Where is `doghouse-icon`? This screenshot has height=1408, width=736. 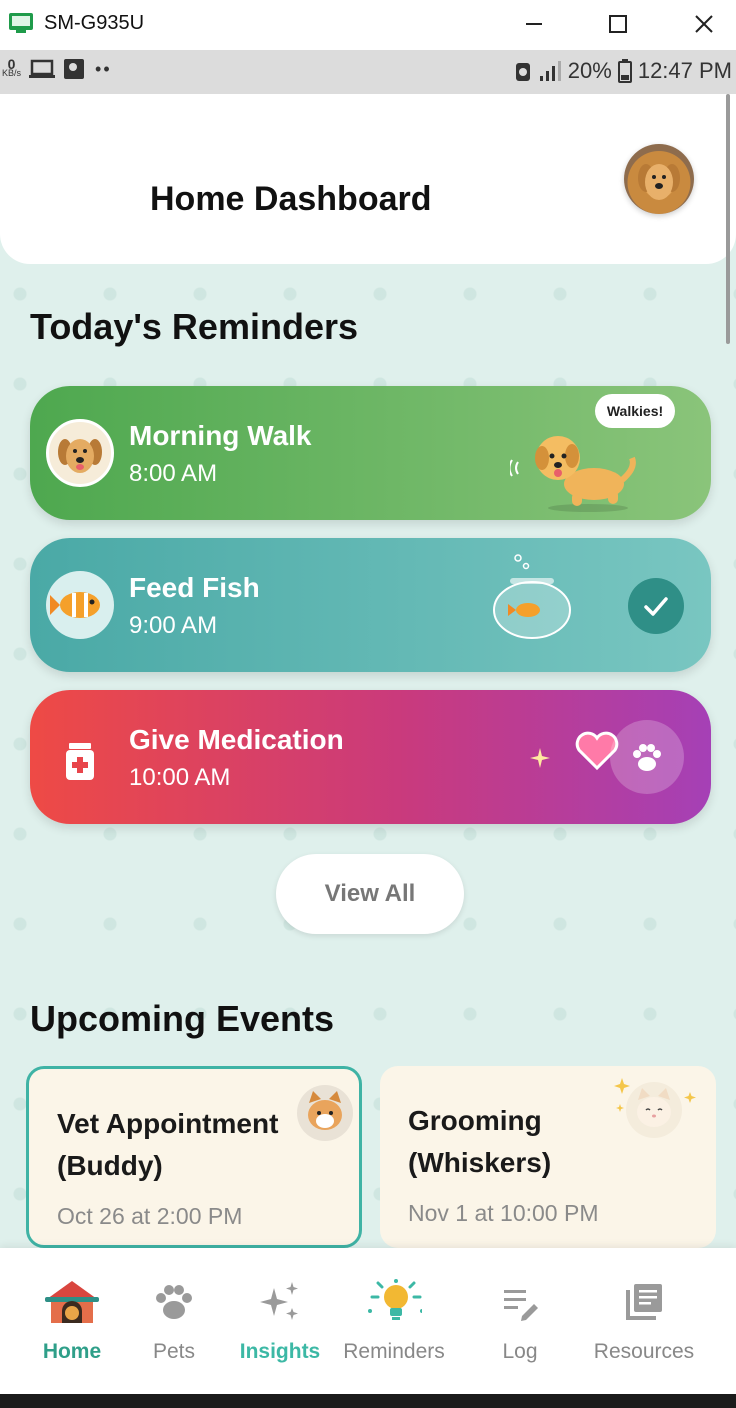
doghouse-icon is located at coordinates (72, 1302).